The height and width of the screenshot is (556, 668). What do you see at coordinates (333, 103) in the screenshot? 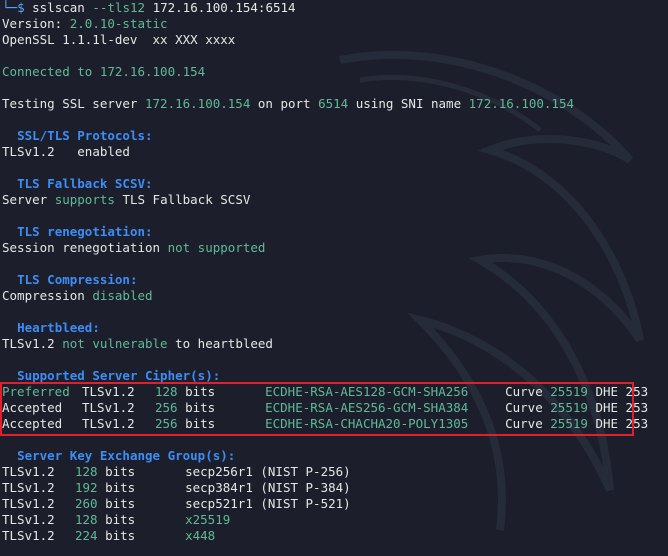
I see `server-port: 6514` at bounding box center [333, 103].